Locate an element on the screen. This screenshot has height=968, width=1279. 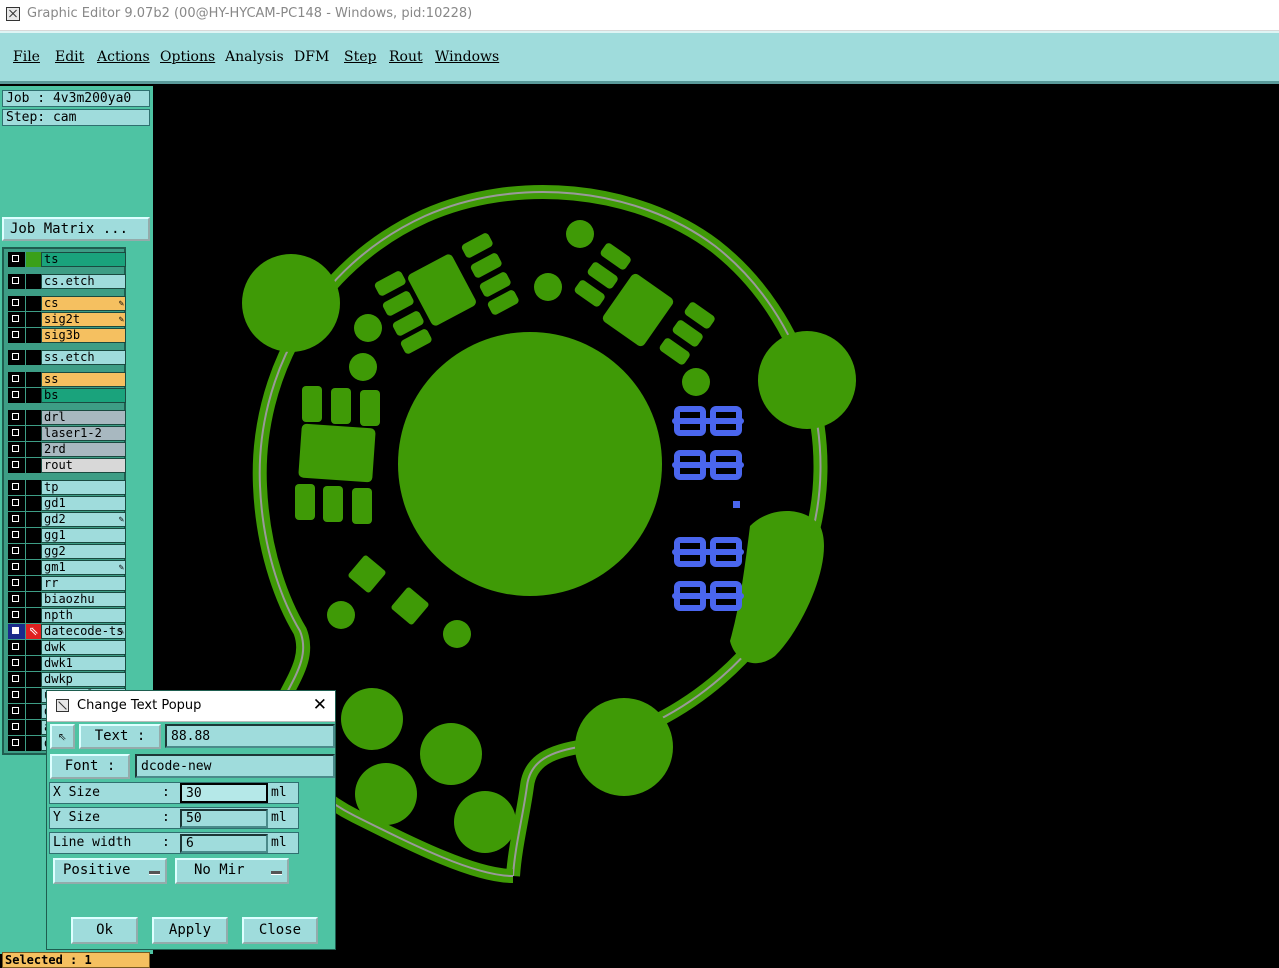
layer-row-dwk: dwk is located at coordinates (67, 647).